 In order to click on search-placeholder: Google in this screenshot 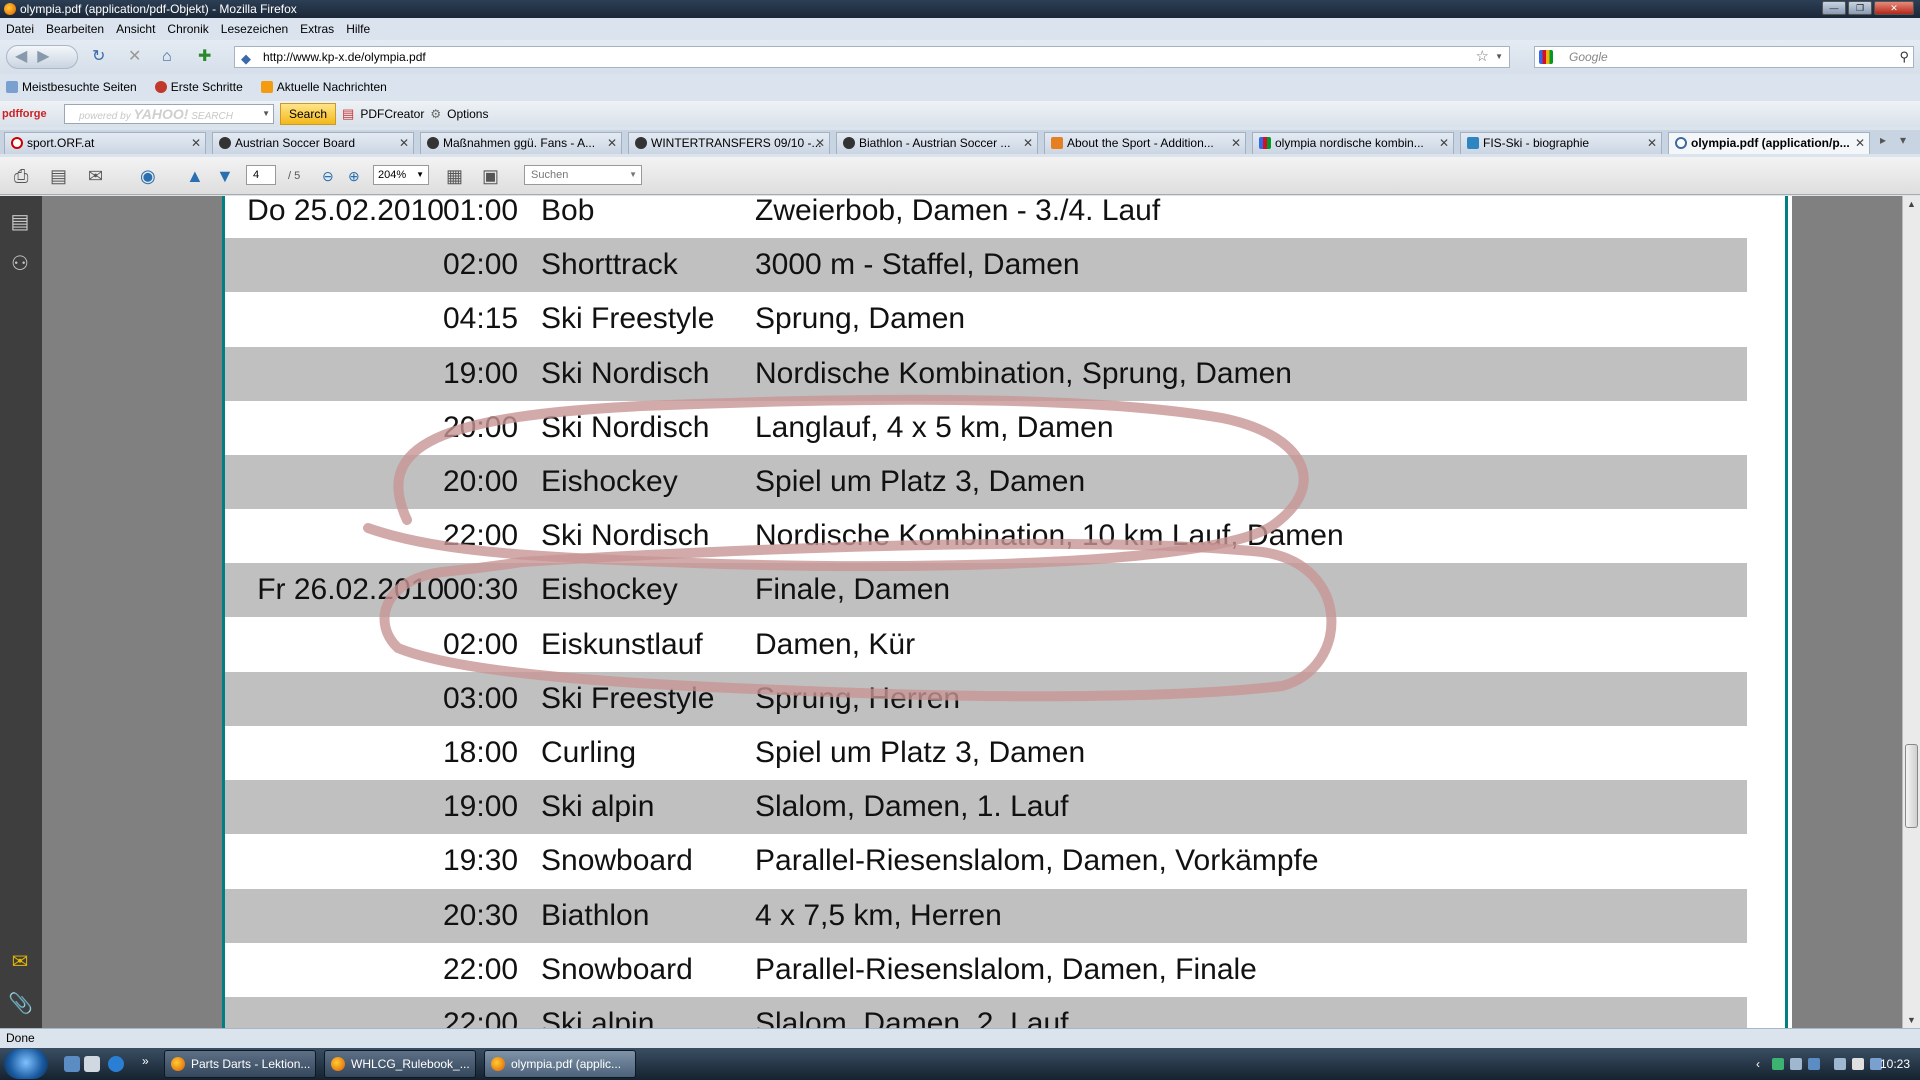, I will do `click(1588, 57)`.